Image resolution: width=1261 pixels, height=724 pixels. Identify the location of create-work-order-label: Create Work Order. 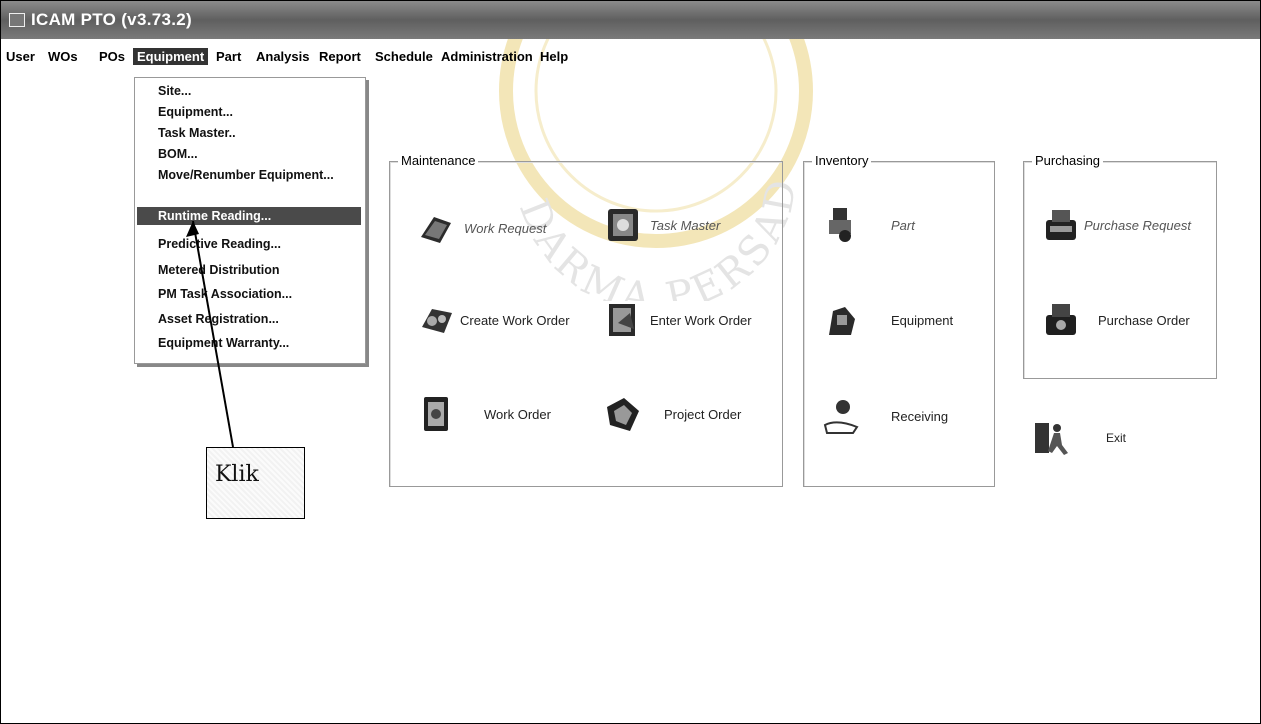
(515, 320).